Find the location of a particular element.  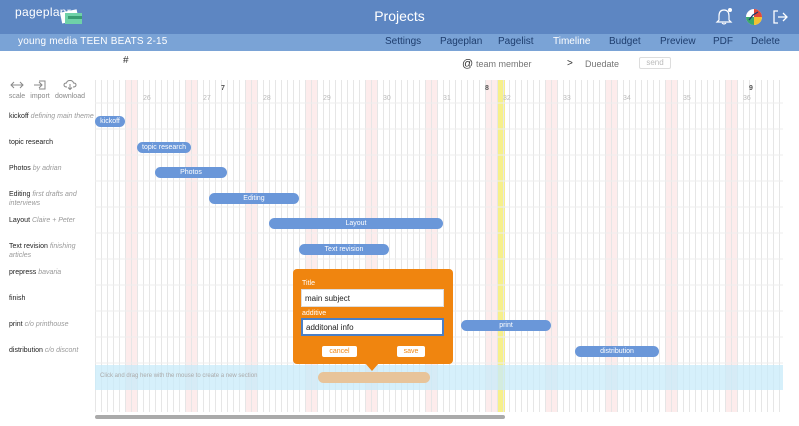

cancel-button: cancel is located at coordinates (339, 351).